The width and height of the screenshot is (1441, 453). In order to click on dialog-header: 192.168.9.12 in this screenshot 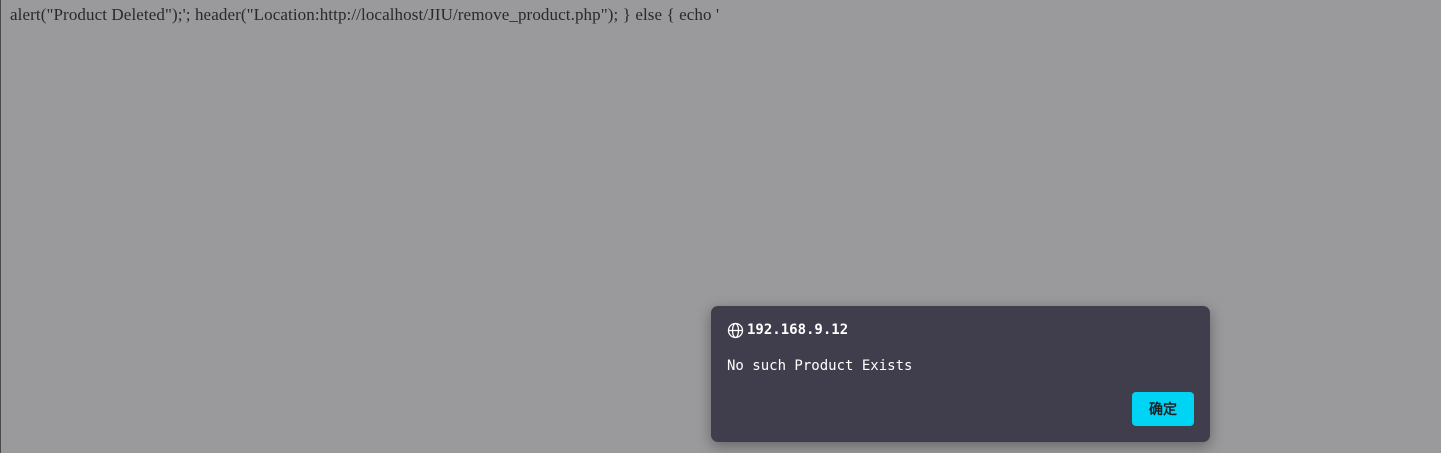, I will do `click(787, 330)`.